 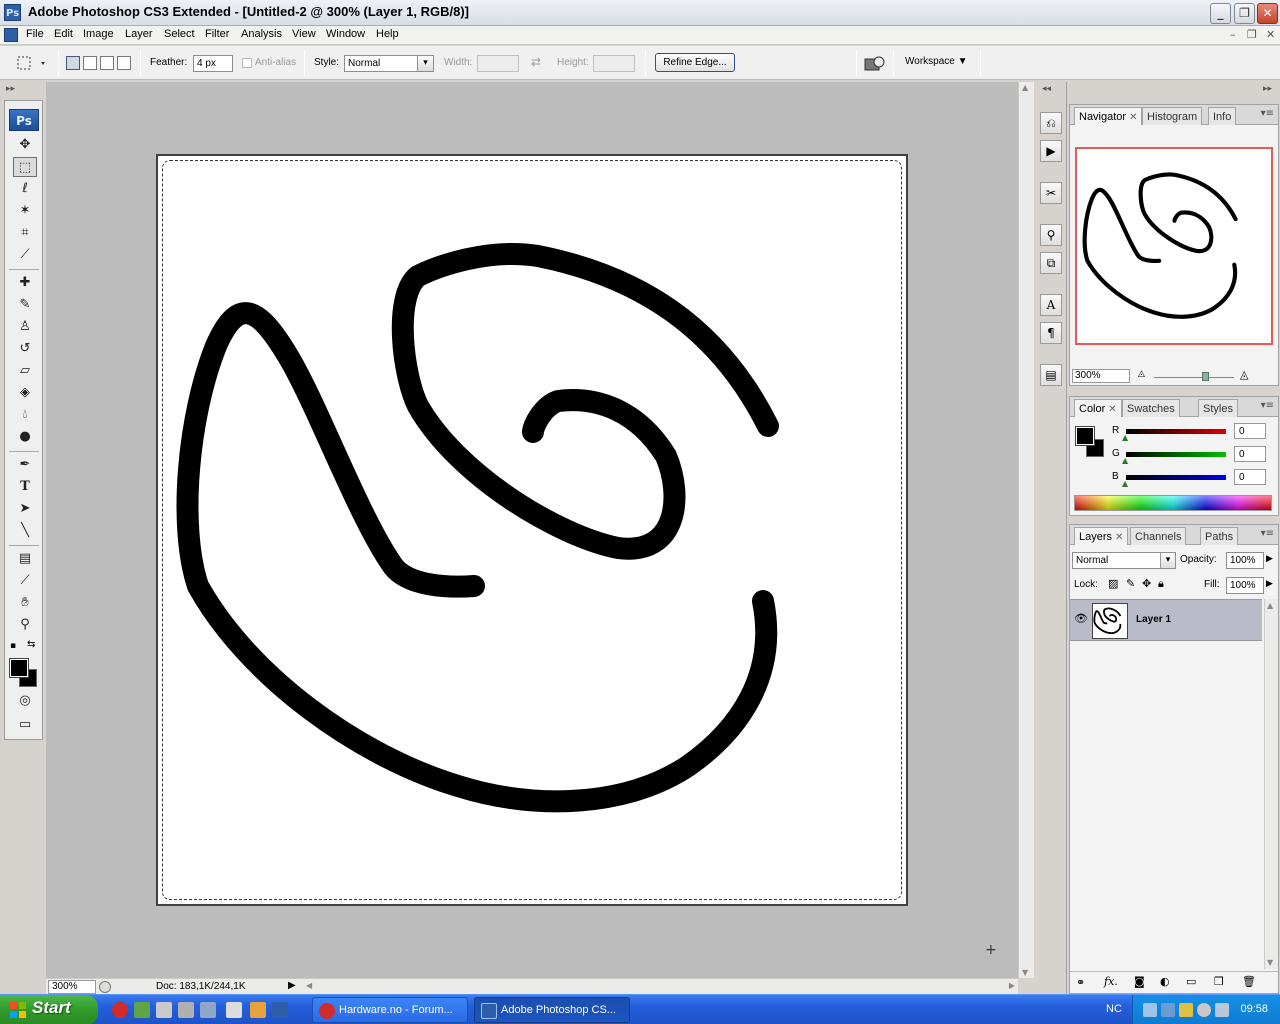 I want to click on lock-pixels-icon: ✎, so click(x=1130, y=583).